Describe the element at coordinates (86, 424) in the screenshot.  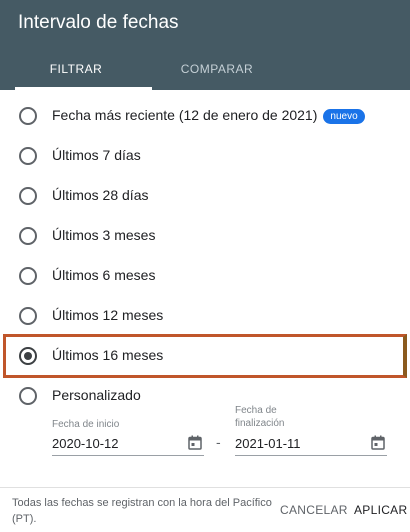
I see `start-date-label: Fecha de inicio` at that location.